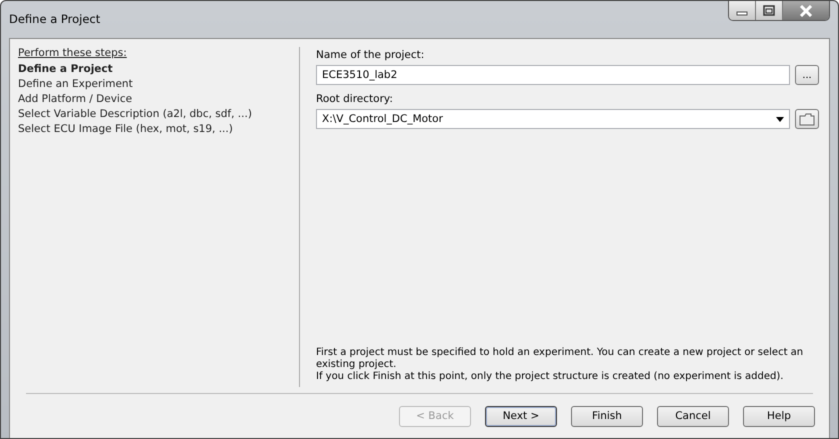 This screenshot has width=839, height=439. I want to click on dialog-button: Help, so click(779, 416).